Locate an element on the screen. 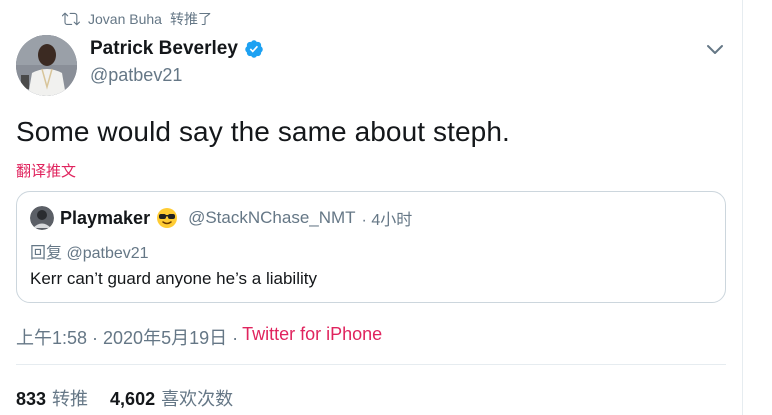 The width and height of the screenshot is (772, 415). retweet-context: Jovan Buha 转推了 is located at coordinates (136, 19).